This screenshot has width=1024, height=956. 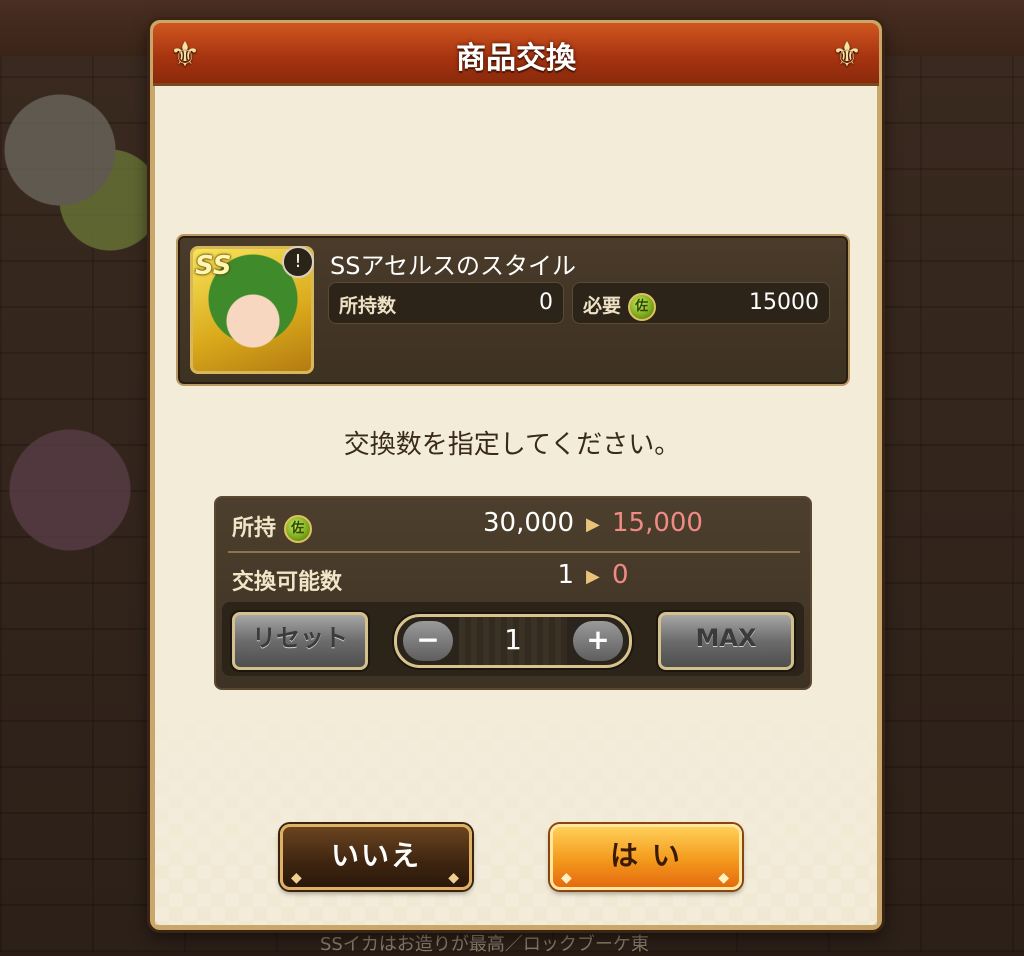 What do you see at coordinates (646, 857) in the screenshot?
I see `yes-button: ◆ は い ◆` at bounding box center [646, 857].